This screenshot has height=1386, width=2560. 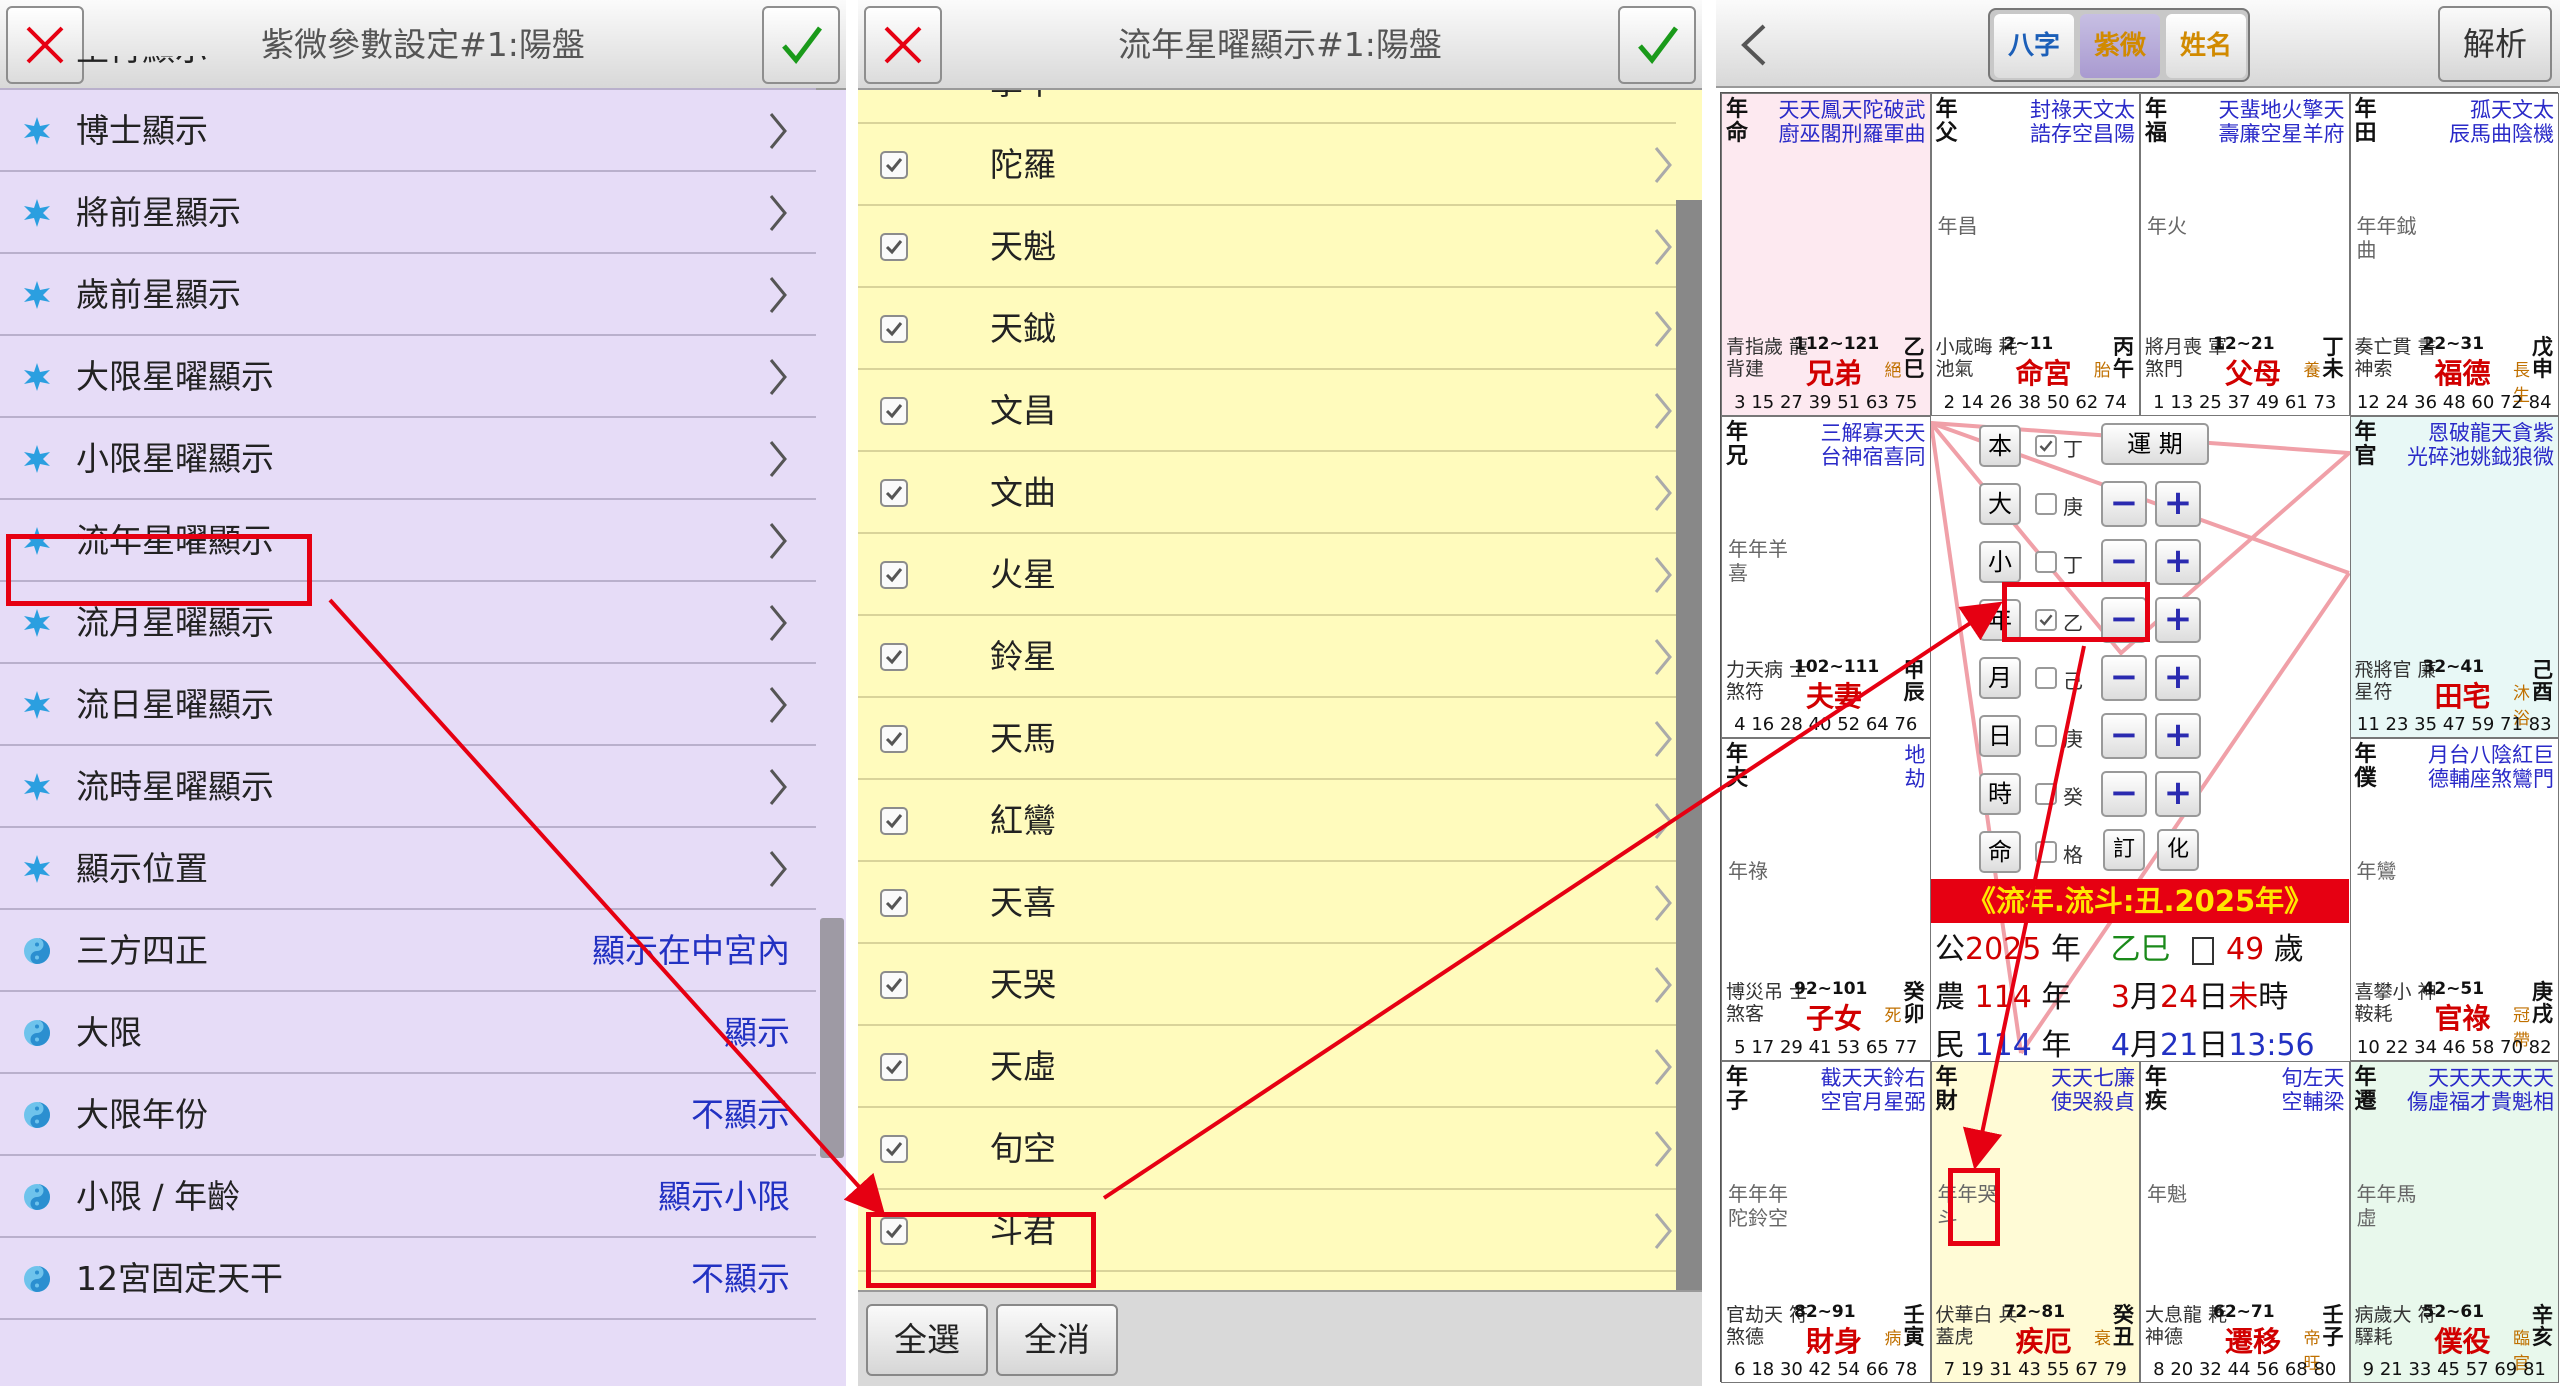 I want to click on star-item: 文曲, so click(x=1267, y=493).